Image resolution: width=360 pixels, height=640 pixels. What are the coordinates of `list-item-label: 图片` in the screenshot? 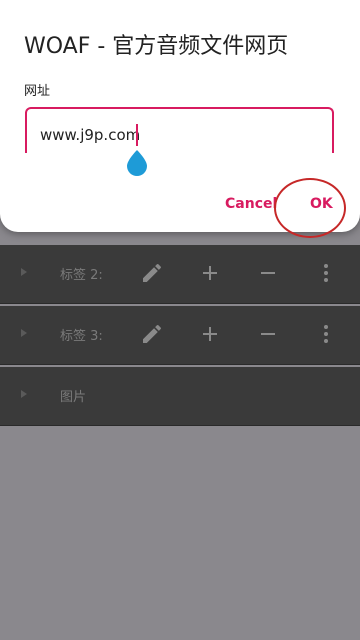 It's located at (73, 397).